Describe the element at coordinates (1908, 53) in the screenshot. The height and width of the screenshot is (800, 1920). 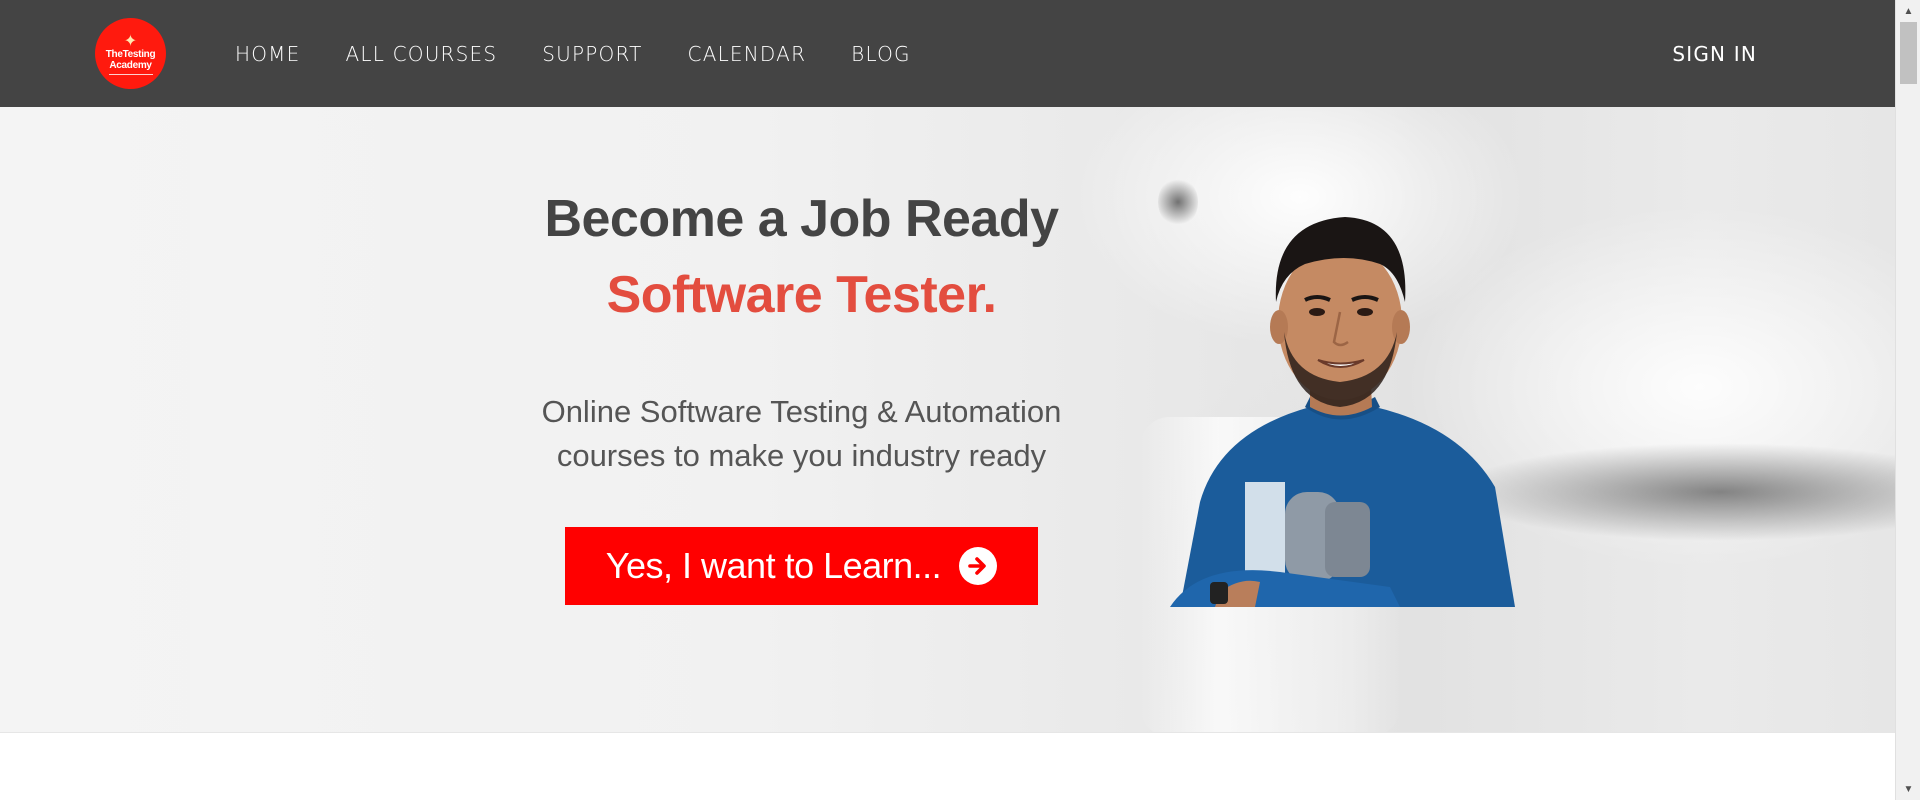
I see `scroll-thumb` at that location.